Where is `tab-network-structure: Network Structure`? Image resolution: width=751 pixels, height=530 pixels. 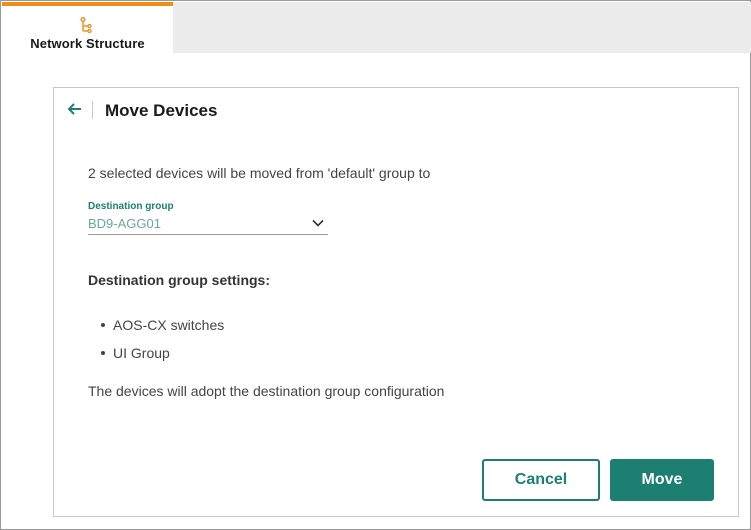 tab-network-structure: Network Structure is located at coordinates (87, 27).